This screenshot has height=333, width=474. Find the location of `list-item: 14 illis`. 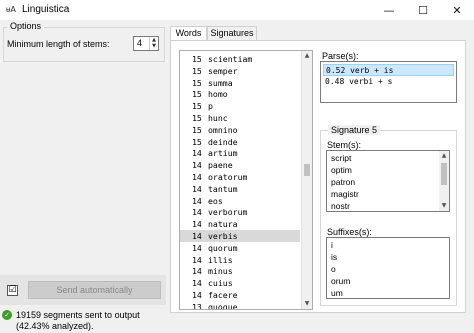

list-item: 14 illis is located at coordinates (240, 260).